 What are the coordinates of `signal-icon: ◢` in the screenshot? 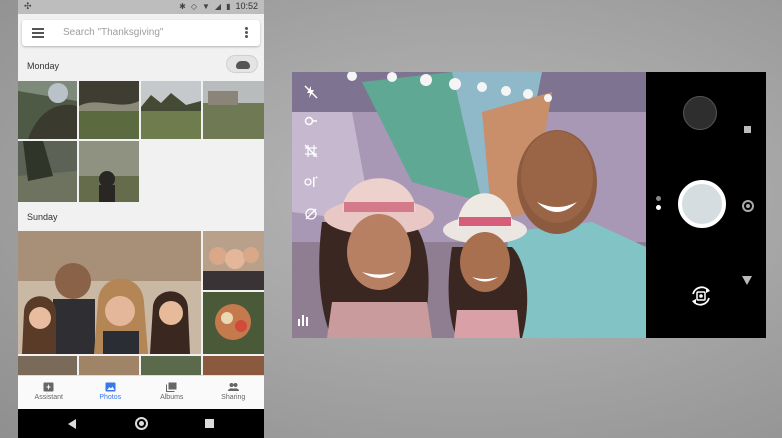 It's located at (218, 6).